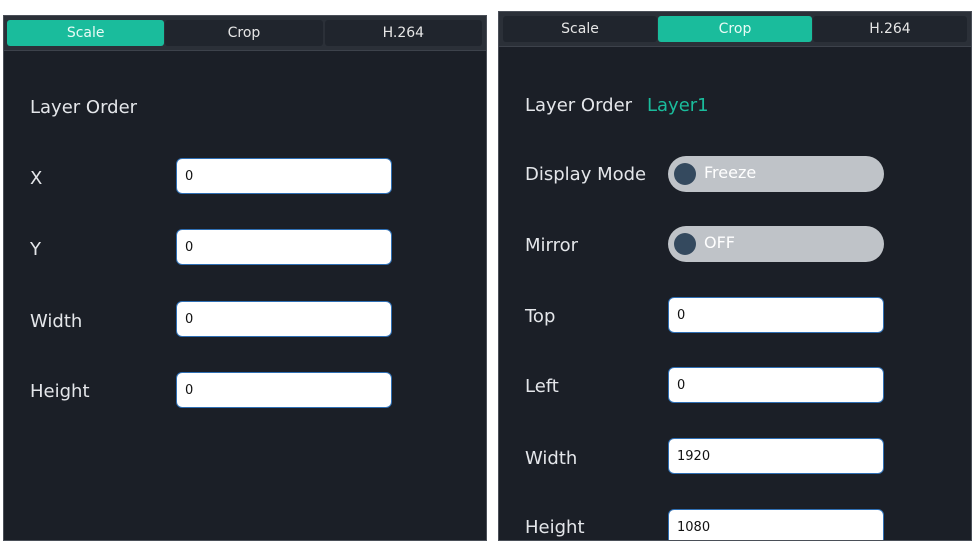  Describe the element at coordinates (776, 315) in the screenshot. I see `top-input` at that location.